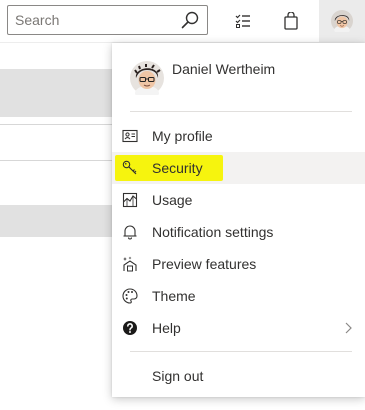 This screenshot has height=410, width=365. I want to click on menu-item-my-profile: My profile, so click(238, 136).